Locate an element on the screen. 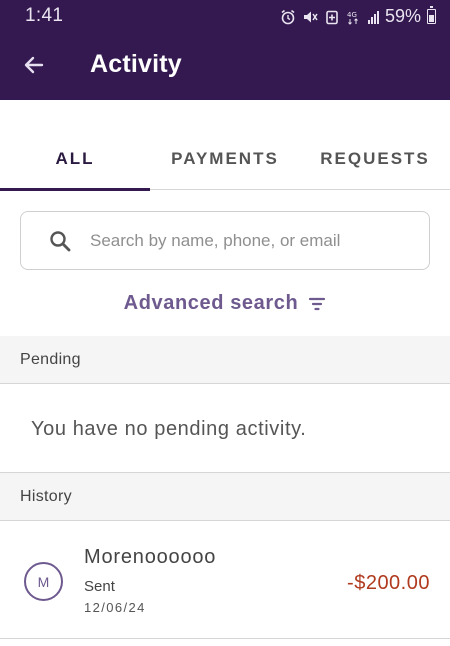 Image resolution: width=450 pixels, height=646 pixels. transaction-status: Sent is located at coordinates (99, 586).